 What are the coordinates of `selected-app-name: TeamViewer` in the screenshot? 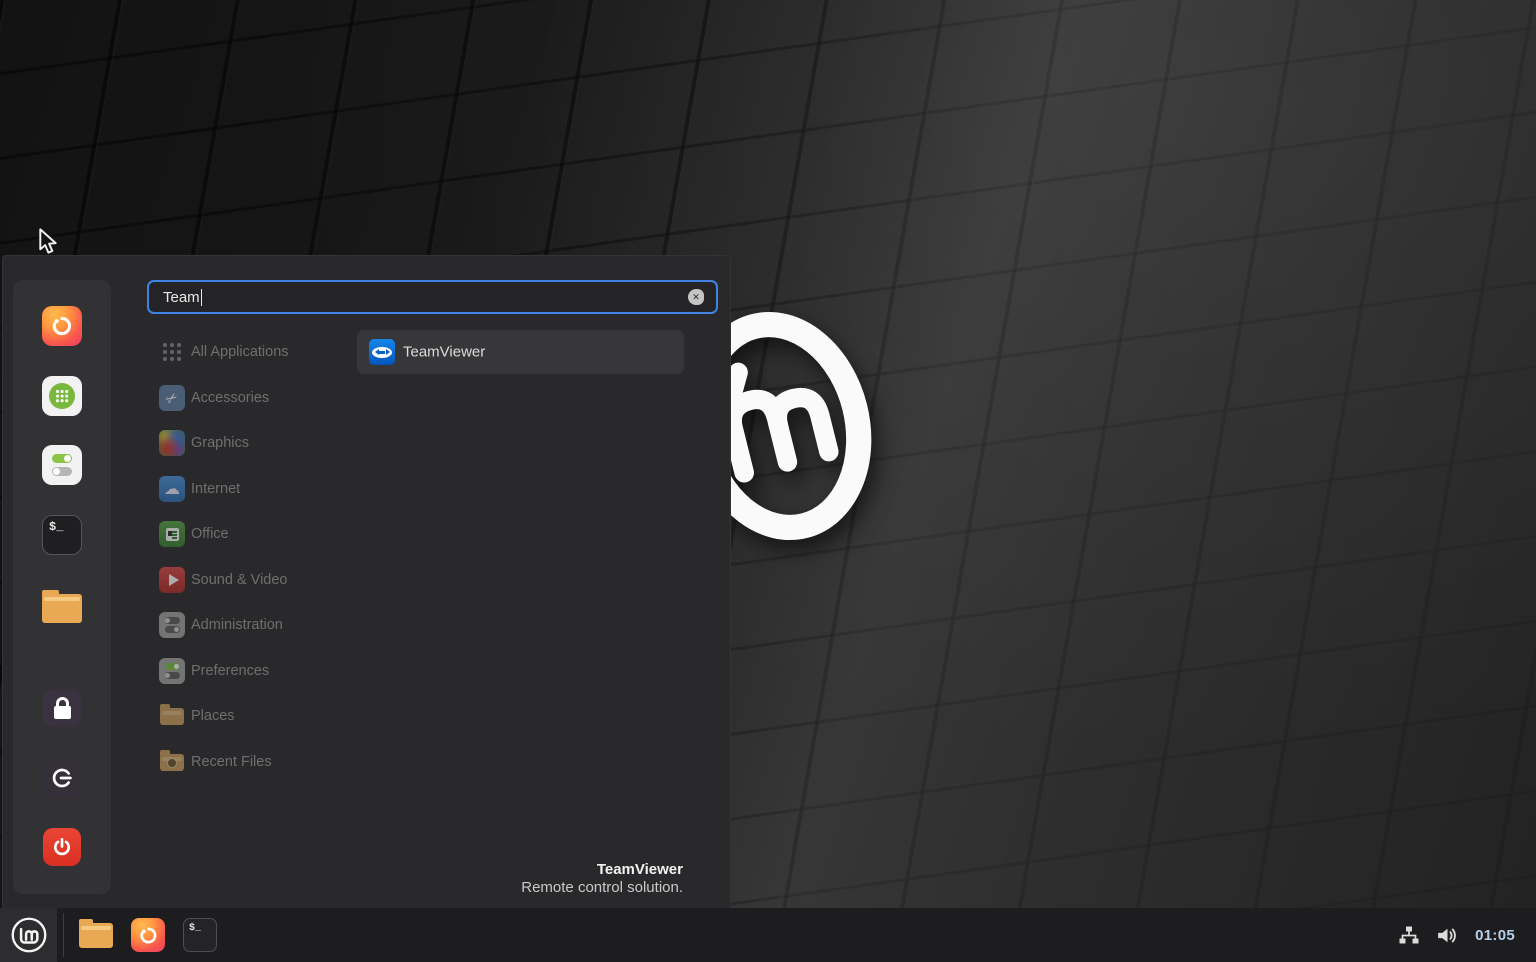 It's located at (639, 869).